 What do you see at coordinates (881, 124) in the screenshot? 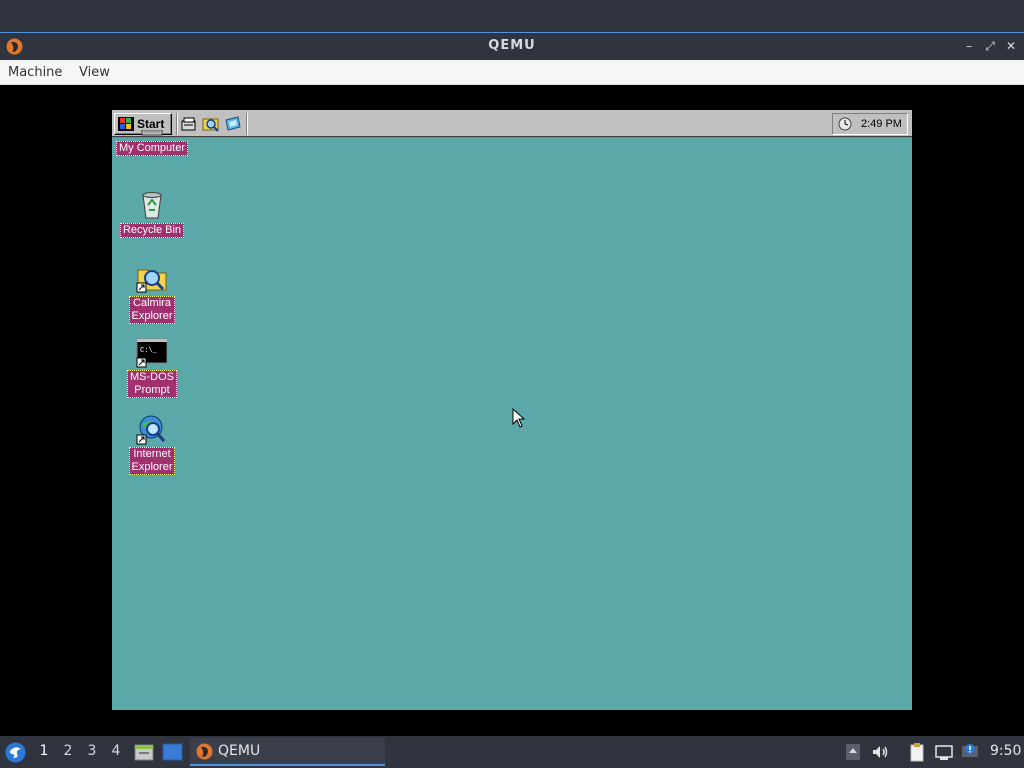
I see `guest-clock: 2:49 PM` at bounding box center [881, 124].